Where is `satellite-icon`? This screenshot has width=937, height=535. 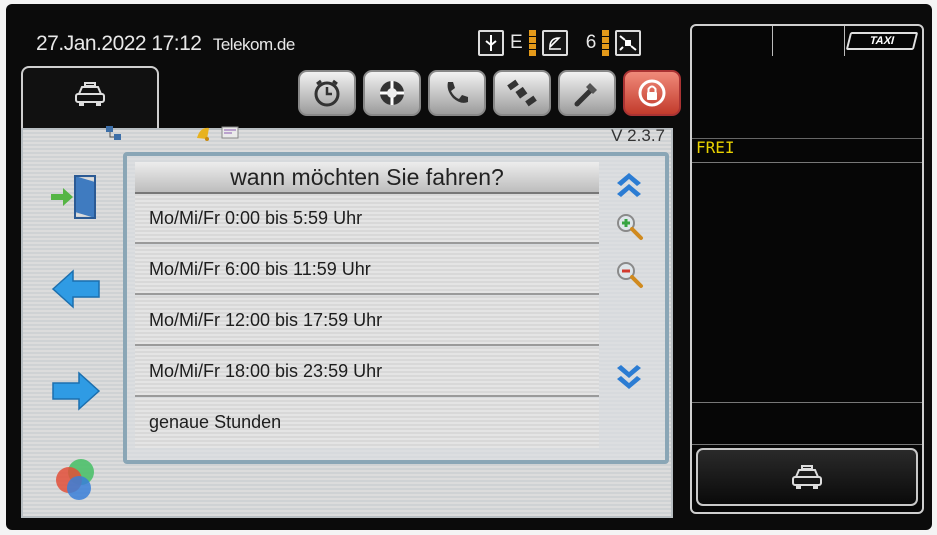
satellite-icon is located at coordinates (522, 93).